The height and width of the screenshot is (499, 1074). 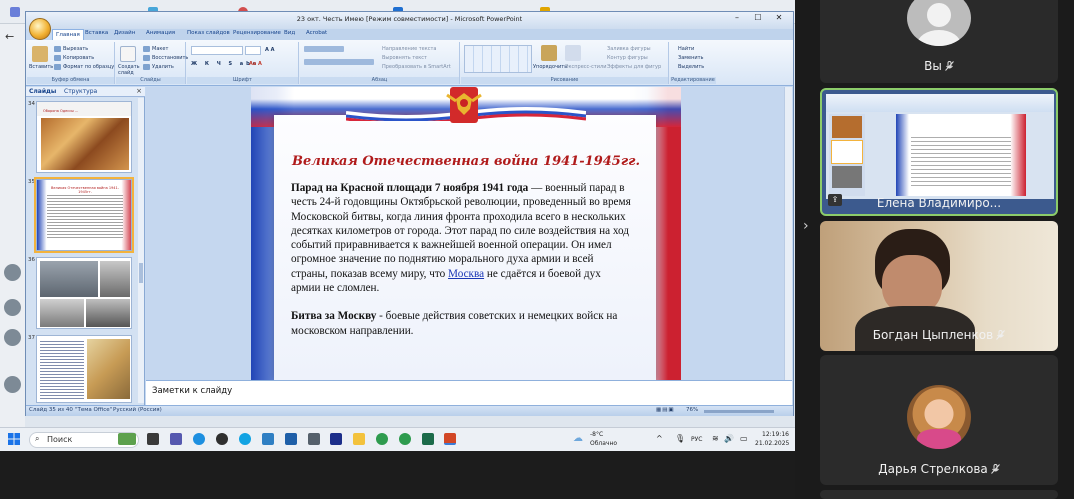 I want to click on microphone-icon: 🎙, so click(x=680, y=438).